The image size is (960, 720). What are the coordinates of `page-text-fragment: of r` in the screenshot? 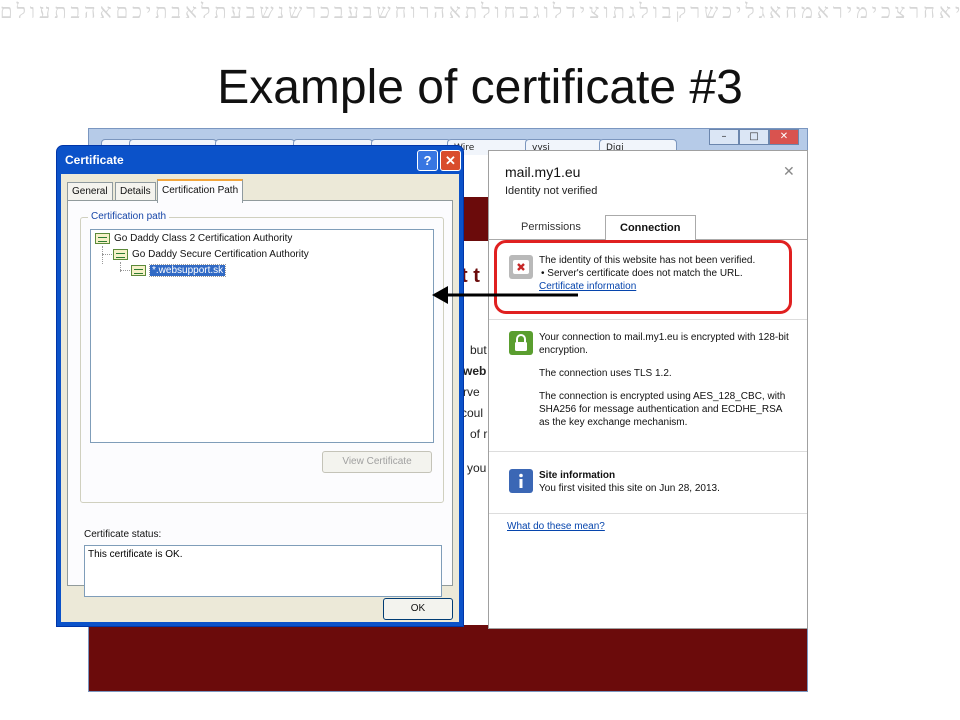 It's located at (479, 434).